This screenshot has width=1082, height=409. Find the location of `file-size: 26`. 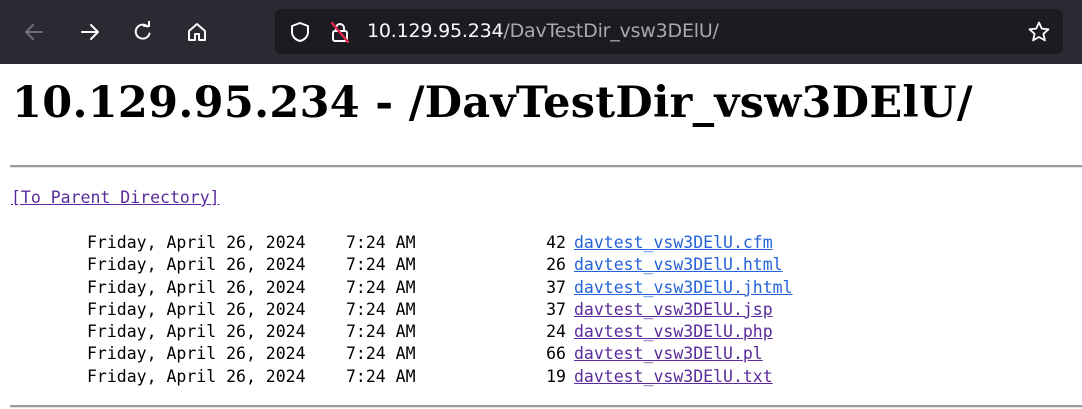

file-size: 26 is located at coordinates (556, 265).